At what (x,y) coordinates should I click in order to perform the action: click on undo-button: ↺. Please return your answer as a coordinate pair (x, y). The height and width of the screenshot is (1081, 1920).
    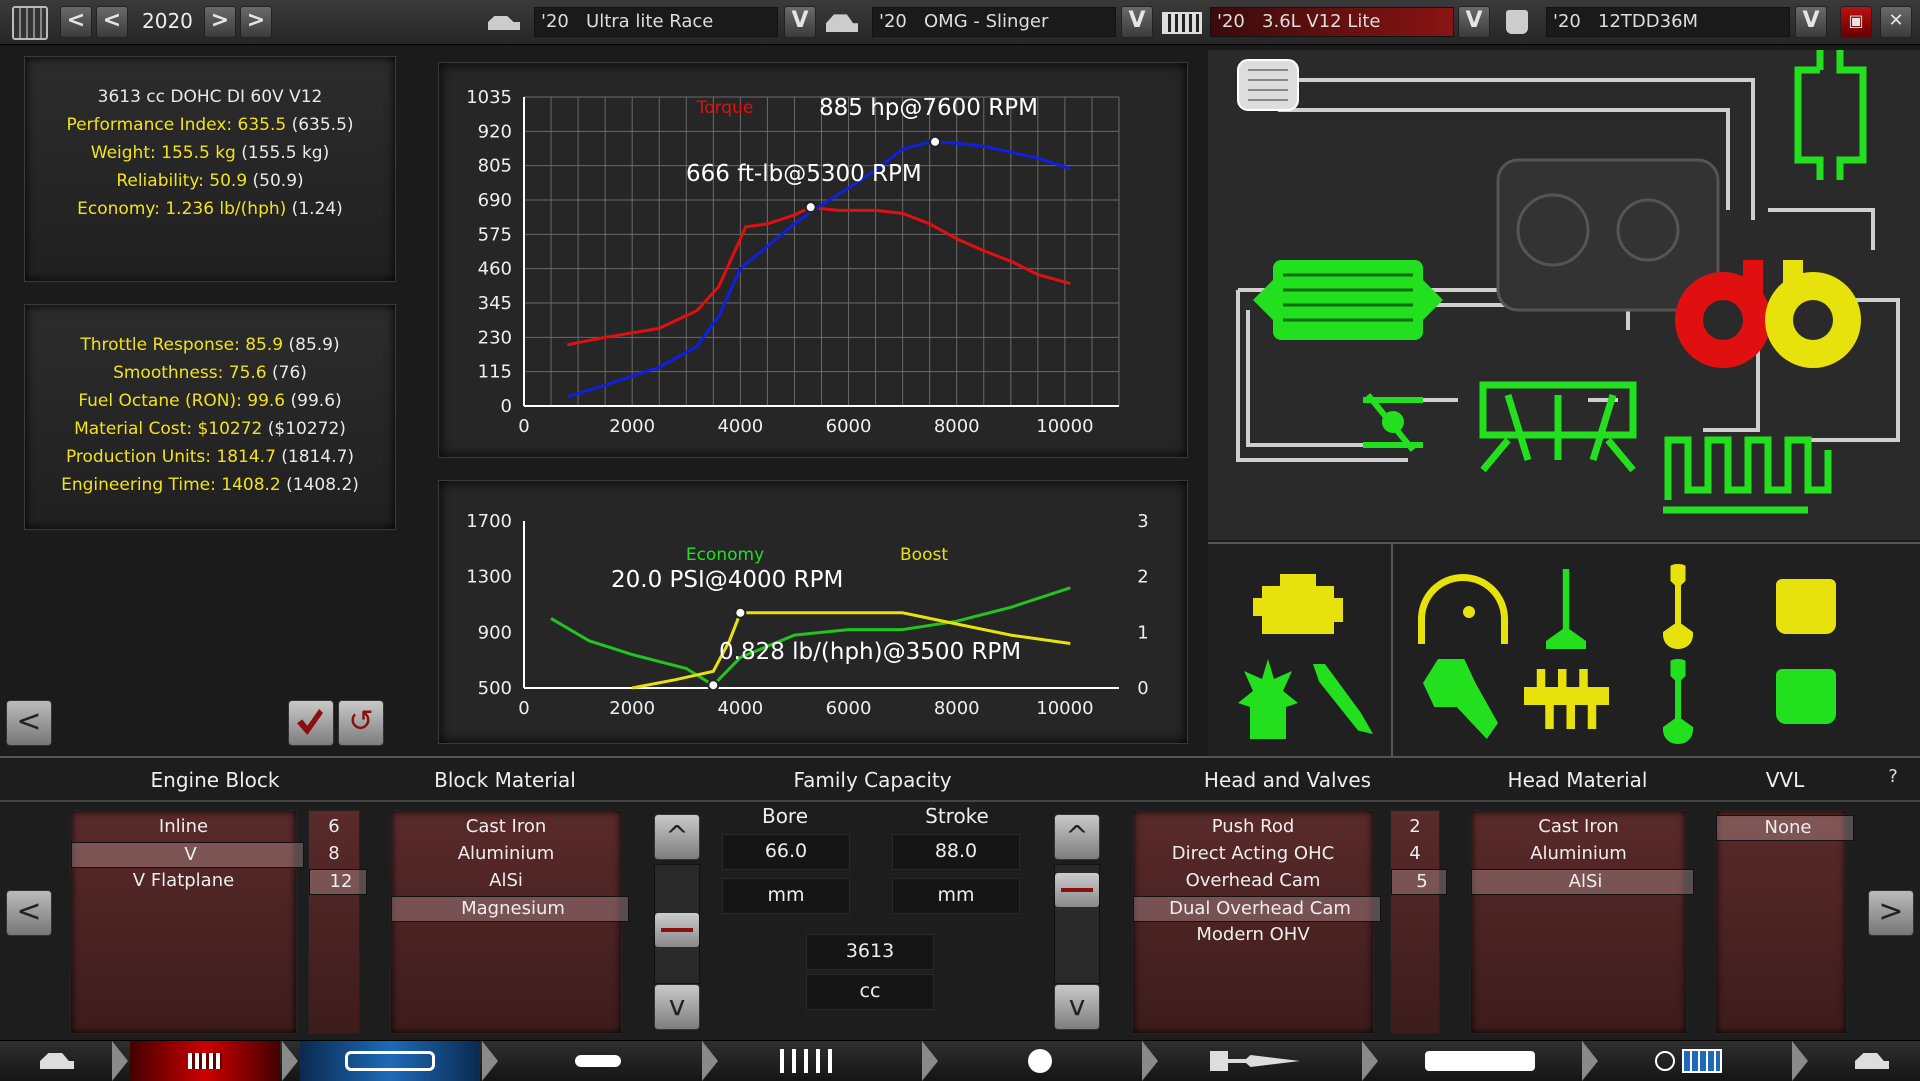
    Looking at the image, I should click on (361, 723).